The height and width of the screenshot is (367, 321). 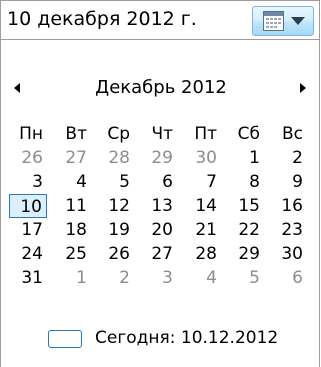 What do you see at coordinates (202, 230) in the screenshot?
I see `day-cell: 21` at bounding box center [202, 230].